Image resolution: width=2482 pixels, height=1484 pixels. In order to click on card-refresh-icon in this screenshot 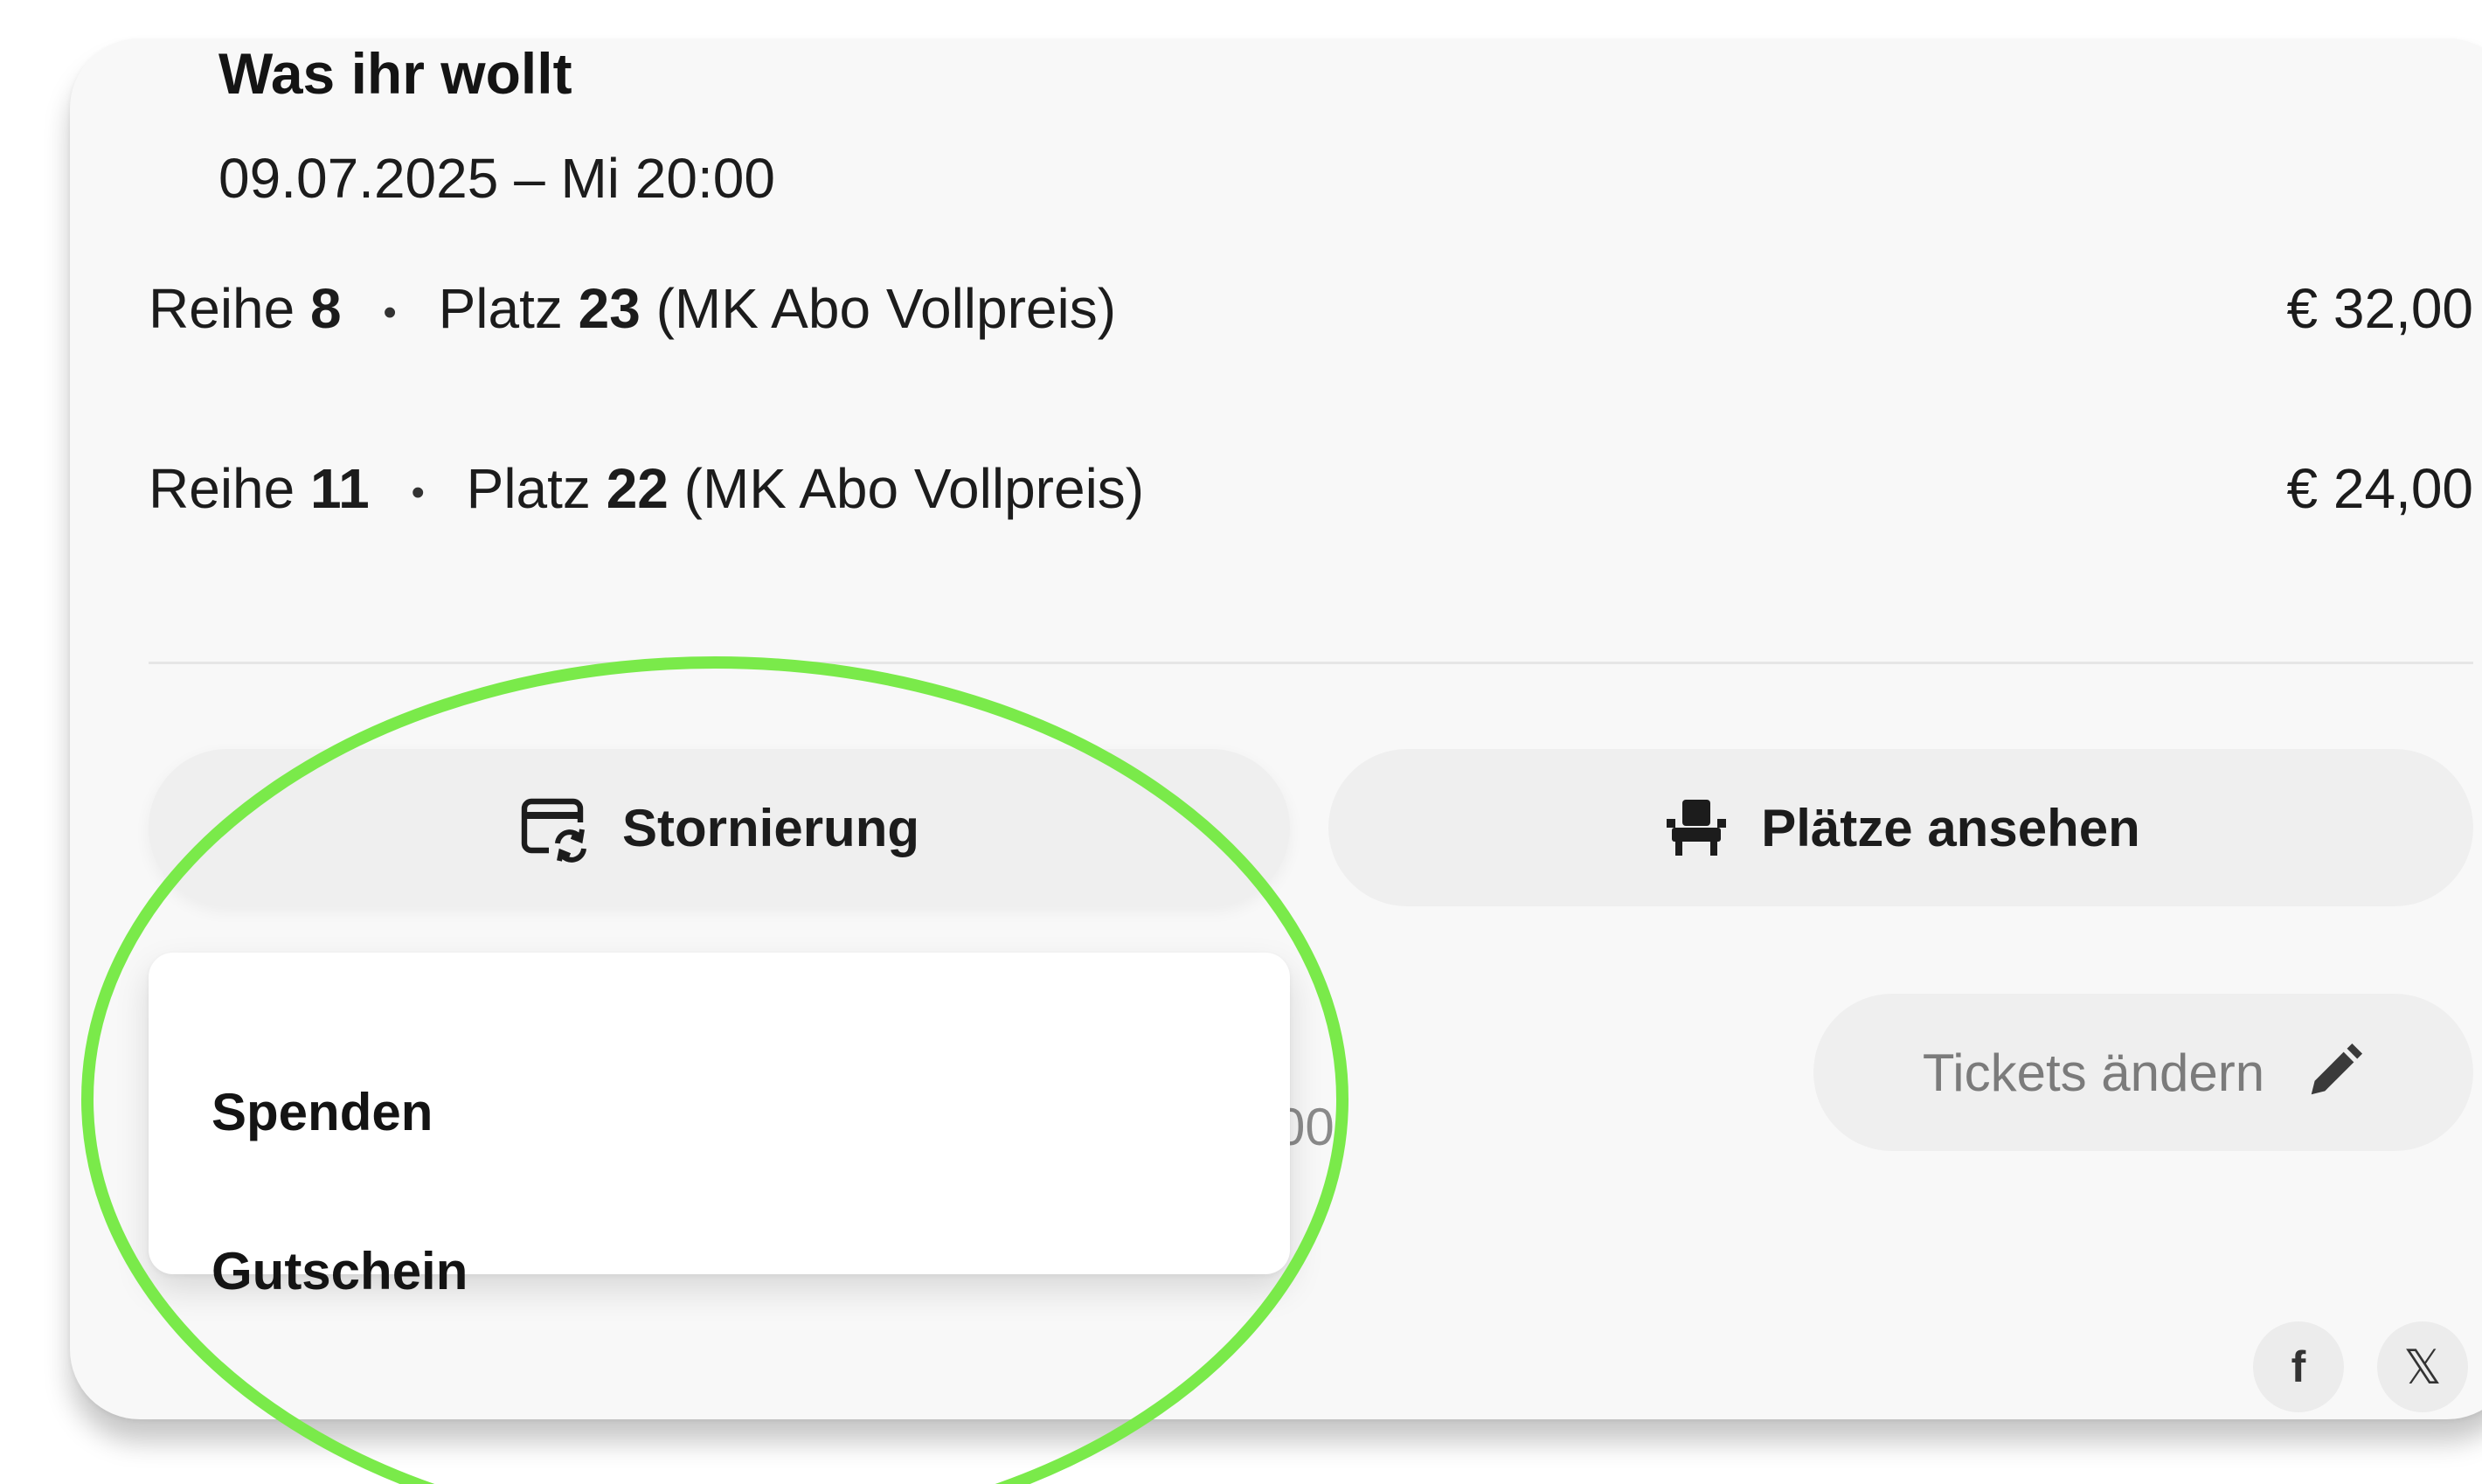, I will do `click(553, 830)`.